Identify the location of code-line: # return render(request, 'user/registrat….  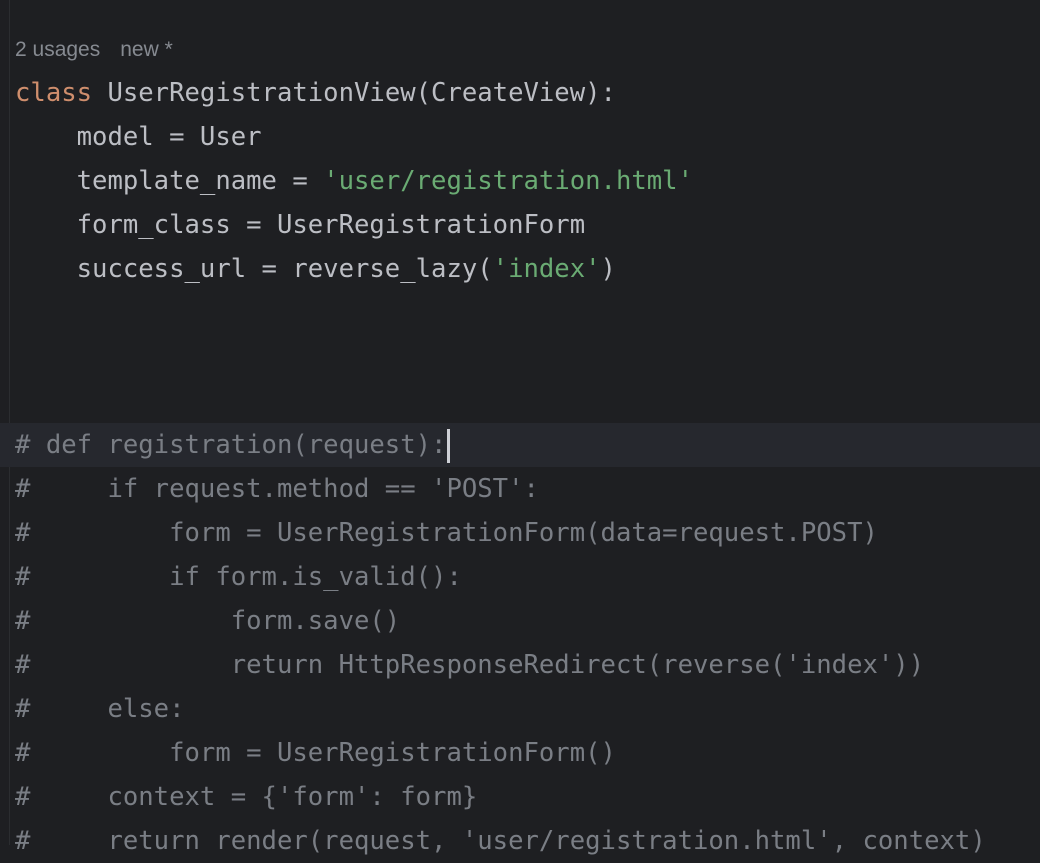
(527, 841).